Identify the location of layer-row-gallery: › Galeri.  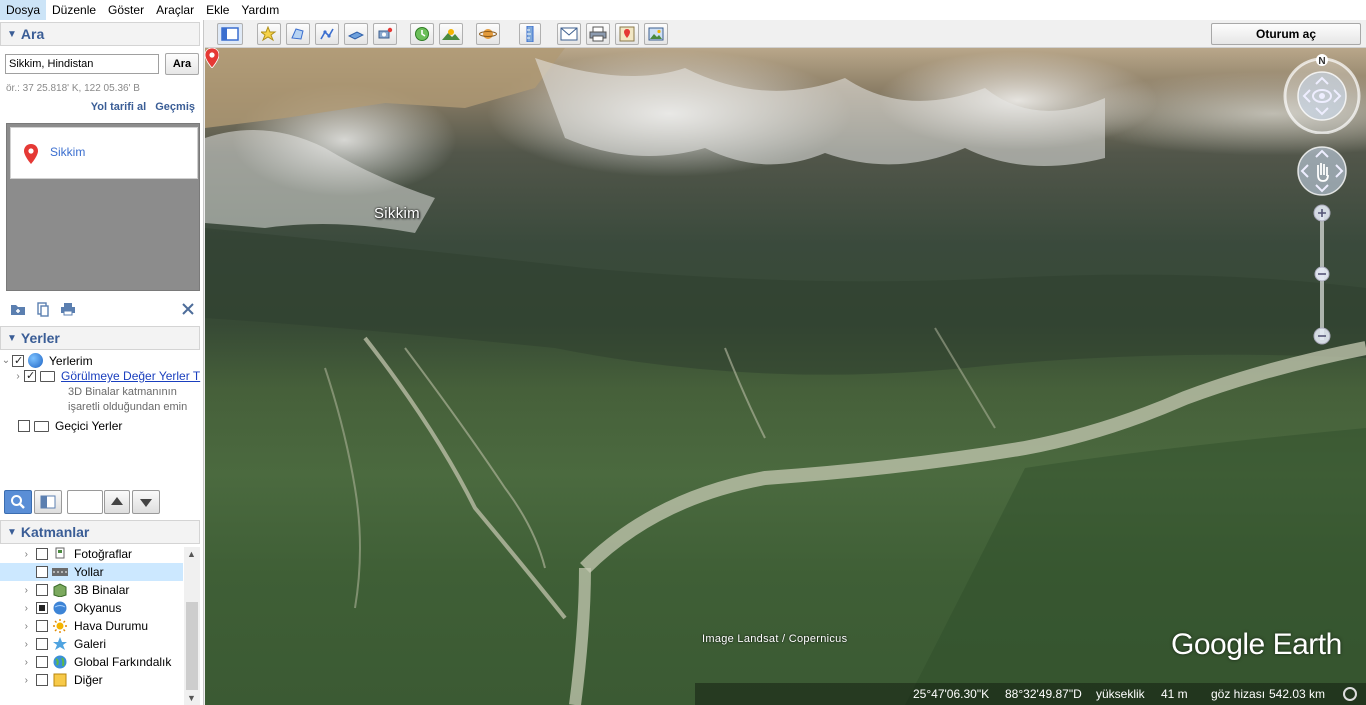
(91, 644).